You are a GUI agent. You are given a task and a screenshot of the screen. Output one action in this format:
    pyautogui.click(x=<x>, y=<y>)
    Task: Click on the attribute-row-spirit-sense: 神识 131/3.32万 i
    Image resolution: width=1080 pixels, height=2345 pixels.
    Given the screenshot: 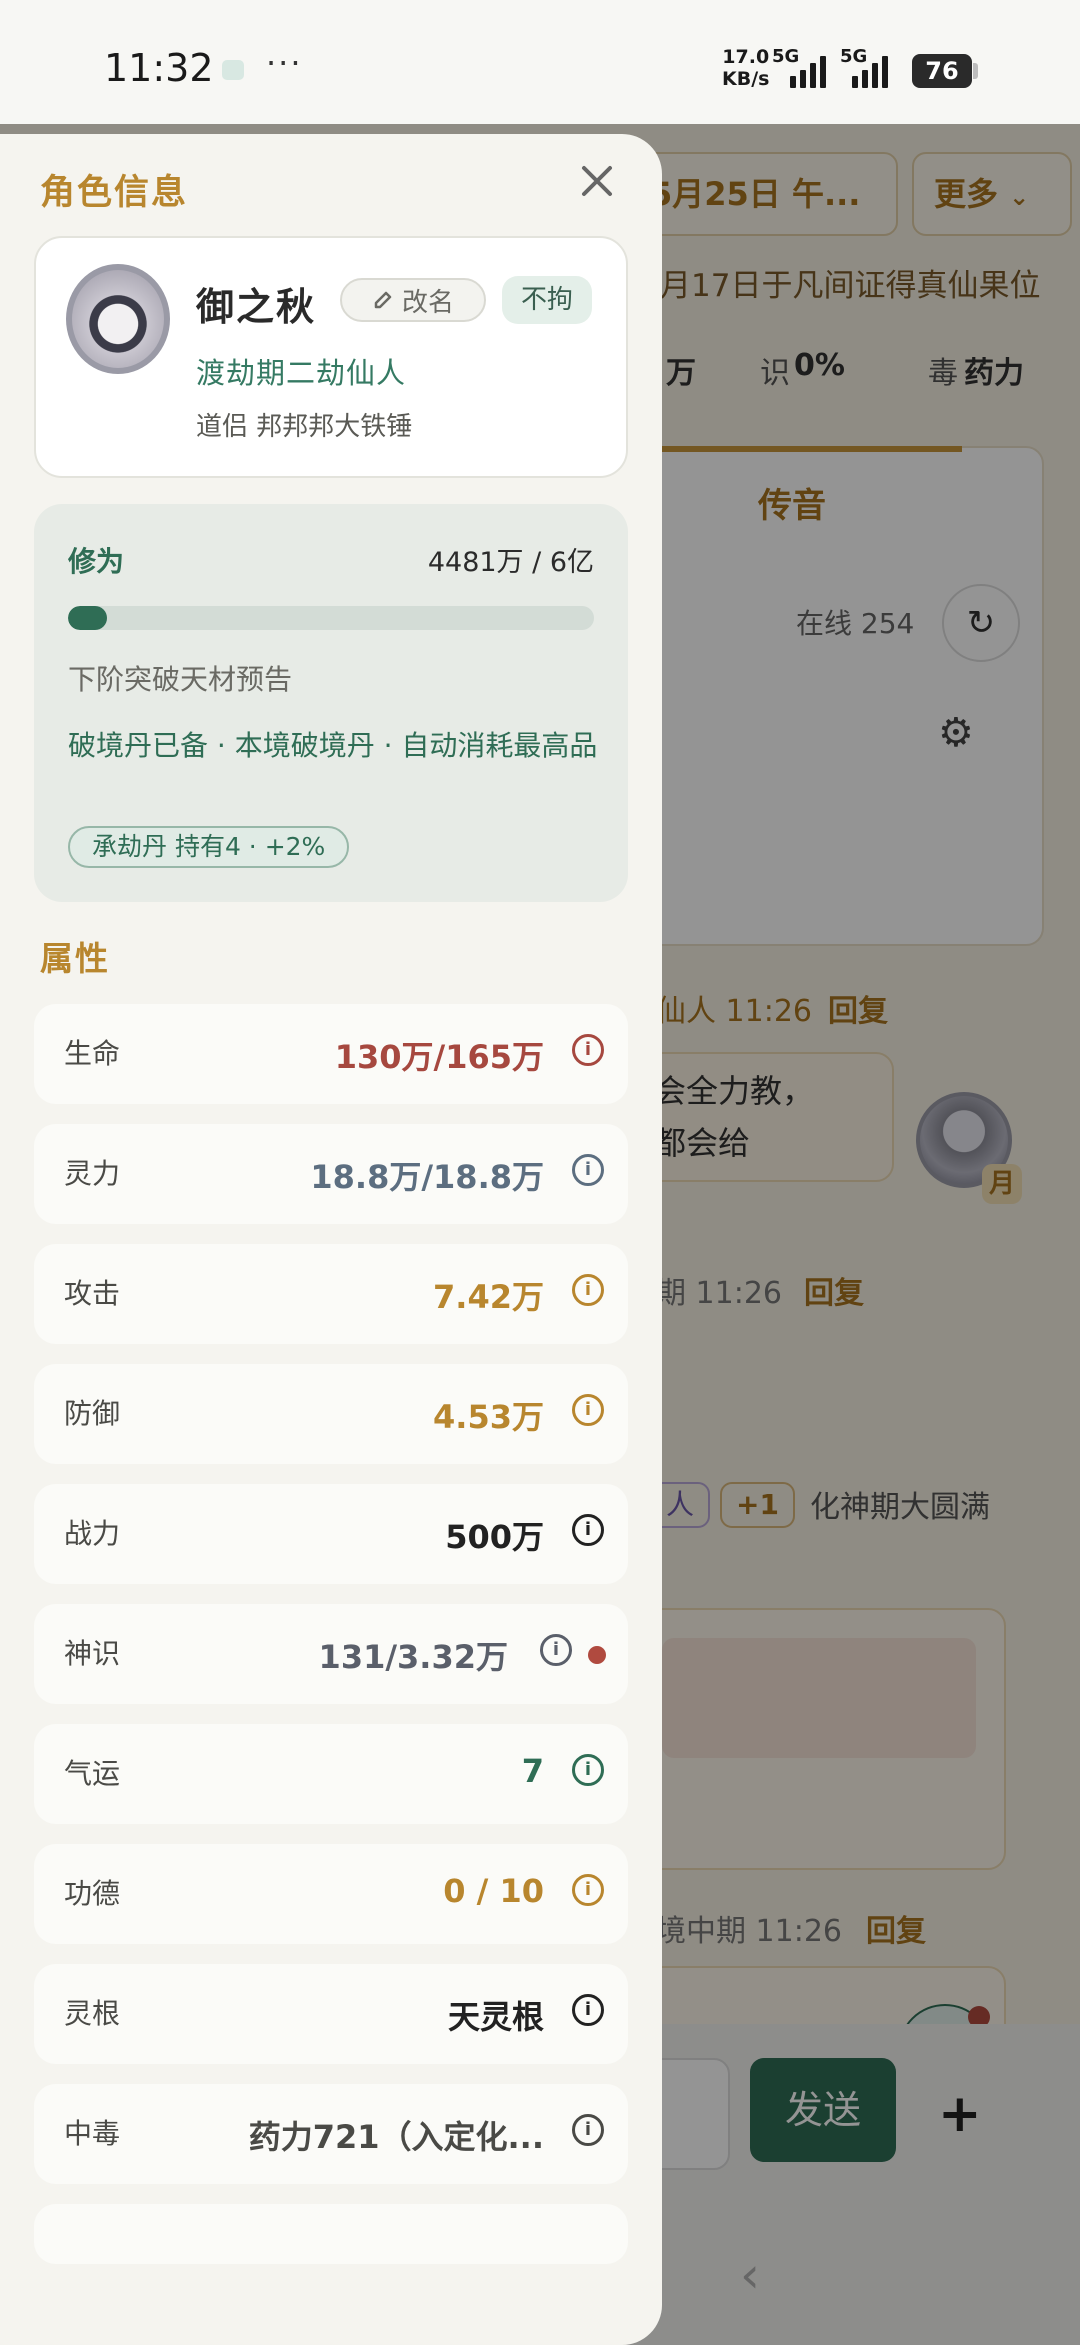 What is the action you would take?
    pyautogui.click(x=331, y=1654)
    